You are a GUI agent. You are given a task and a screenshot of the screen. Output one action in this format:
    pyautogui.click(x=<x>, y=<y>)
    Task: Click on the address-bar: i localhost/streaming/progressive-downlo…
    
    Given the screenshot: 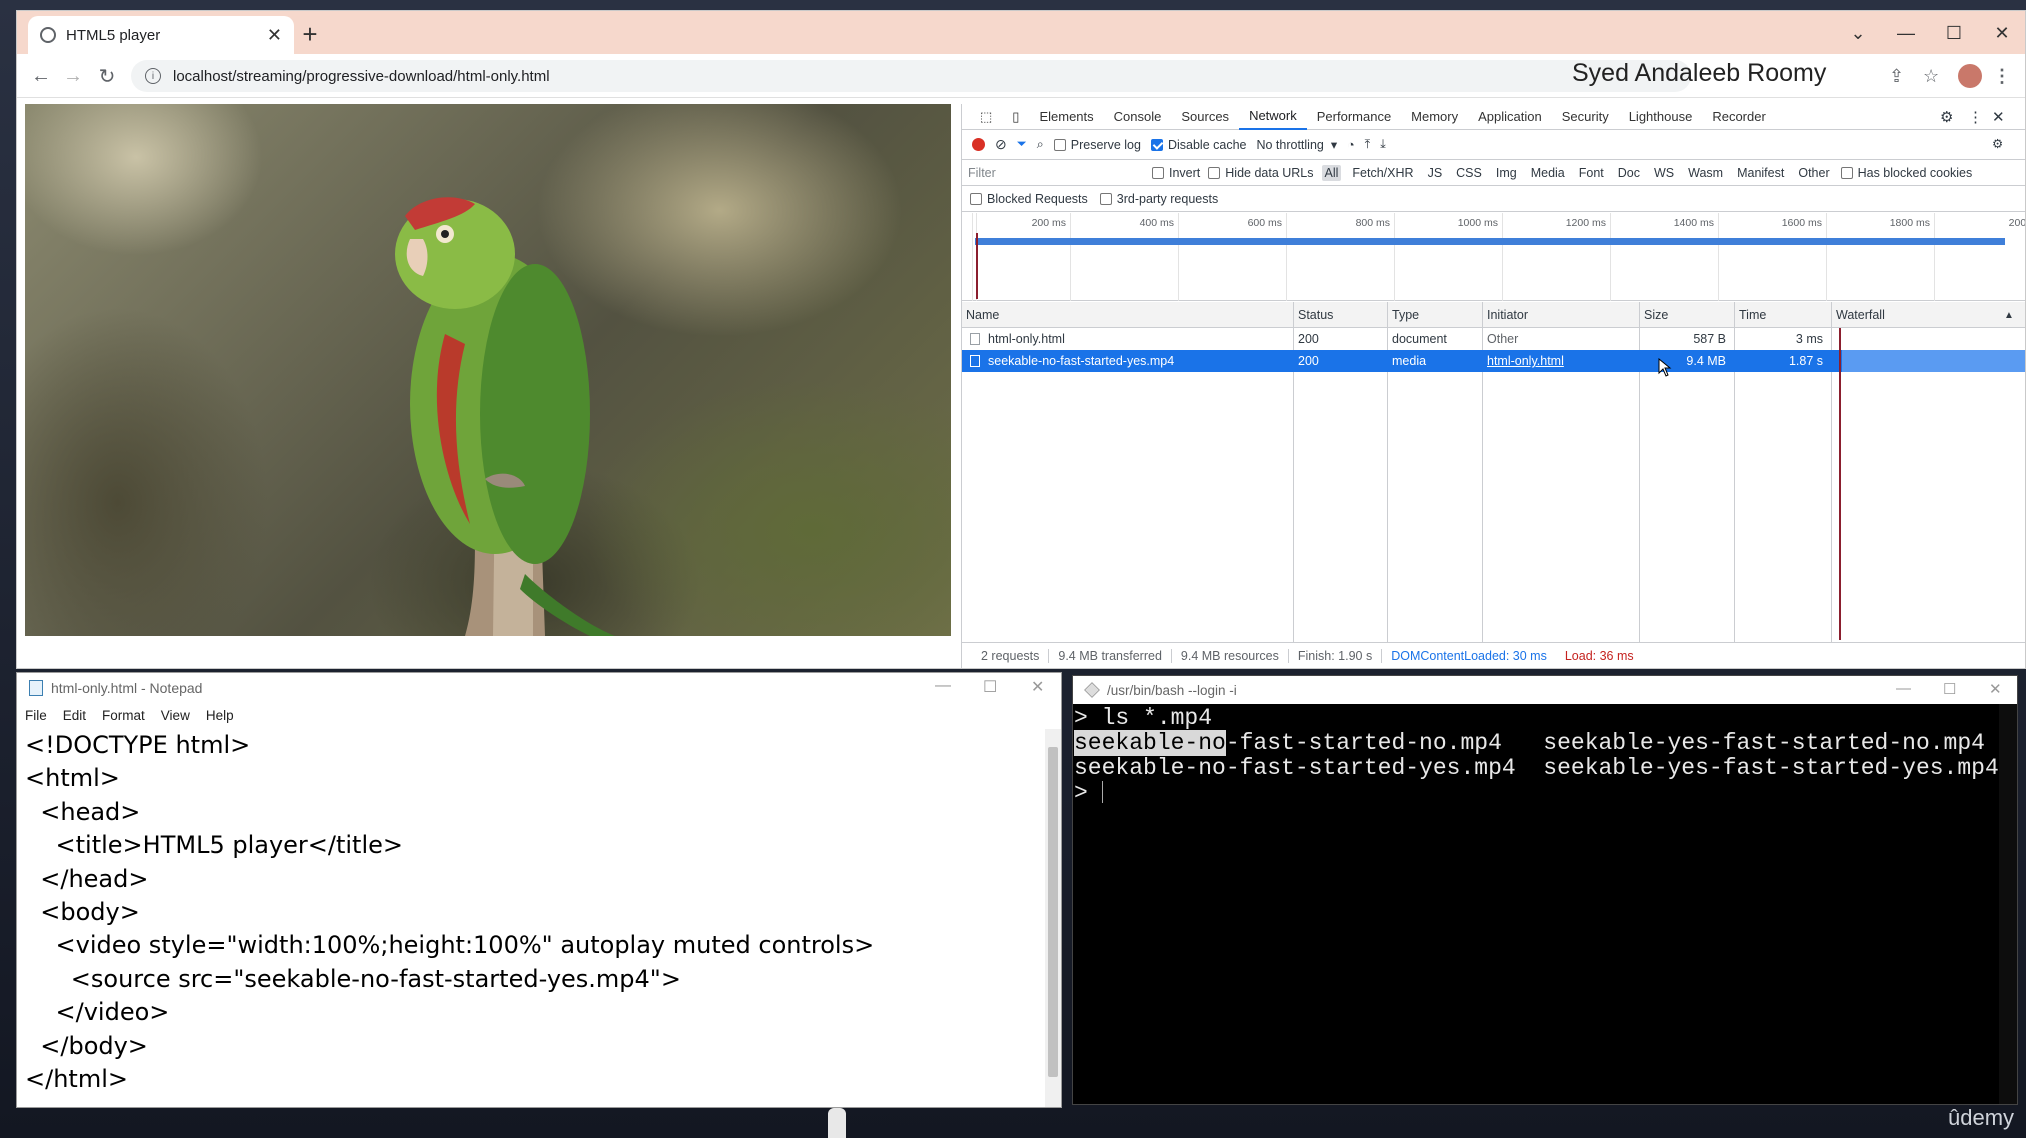 What is the action you would take?
    pyautogui.click(x=911, y=76)
    